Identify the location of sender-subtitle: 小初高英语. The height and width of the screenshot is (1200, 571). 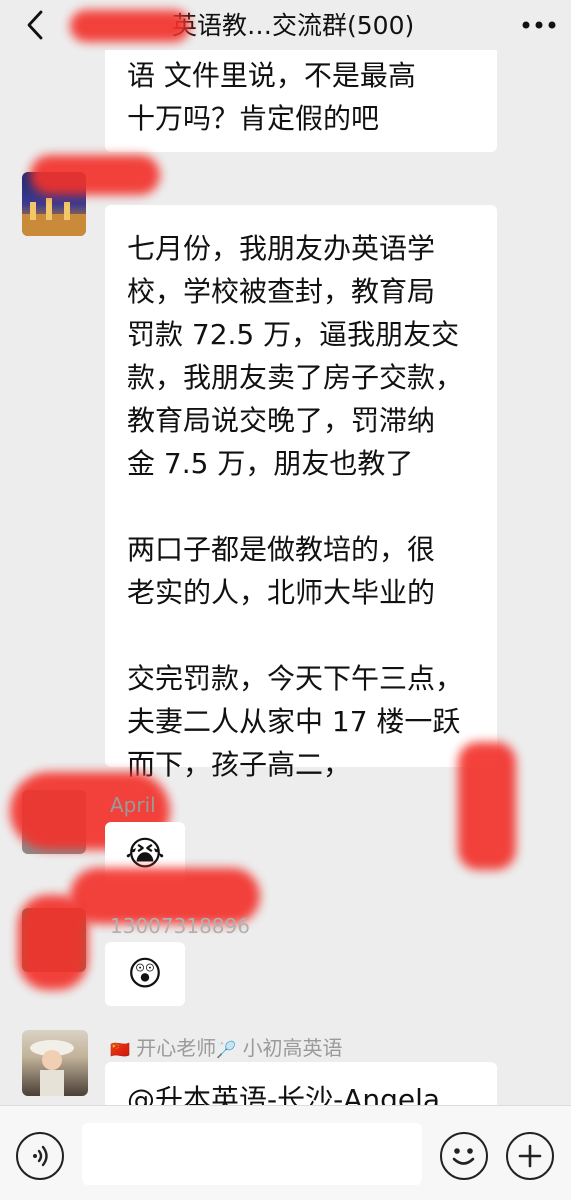
(292, 1048).